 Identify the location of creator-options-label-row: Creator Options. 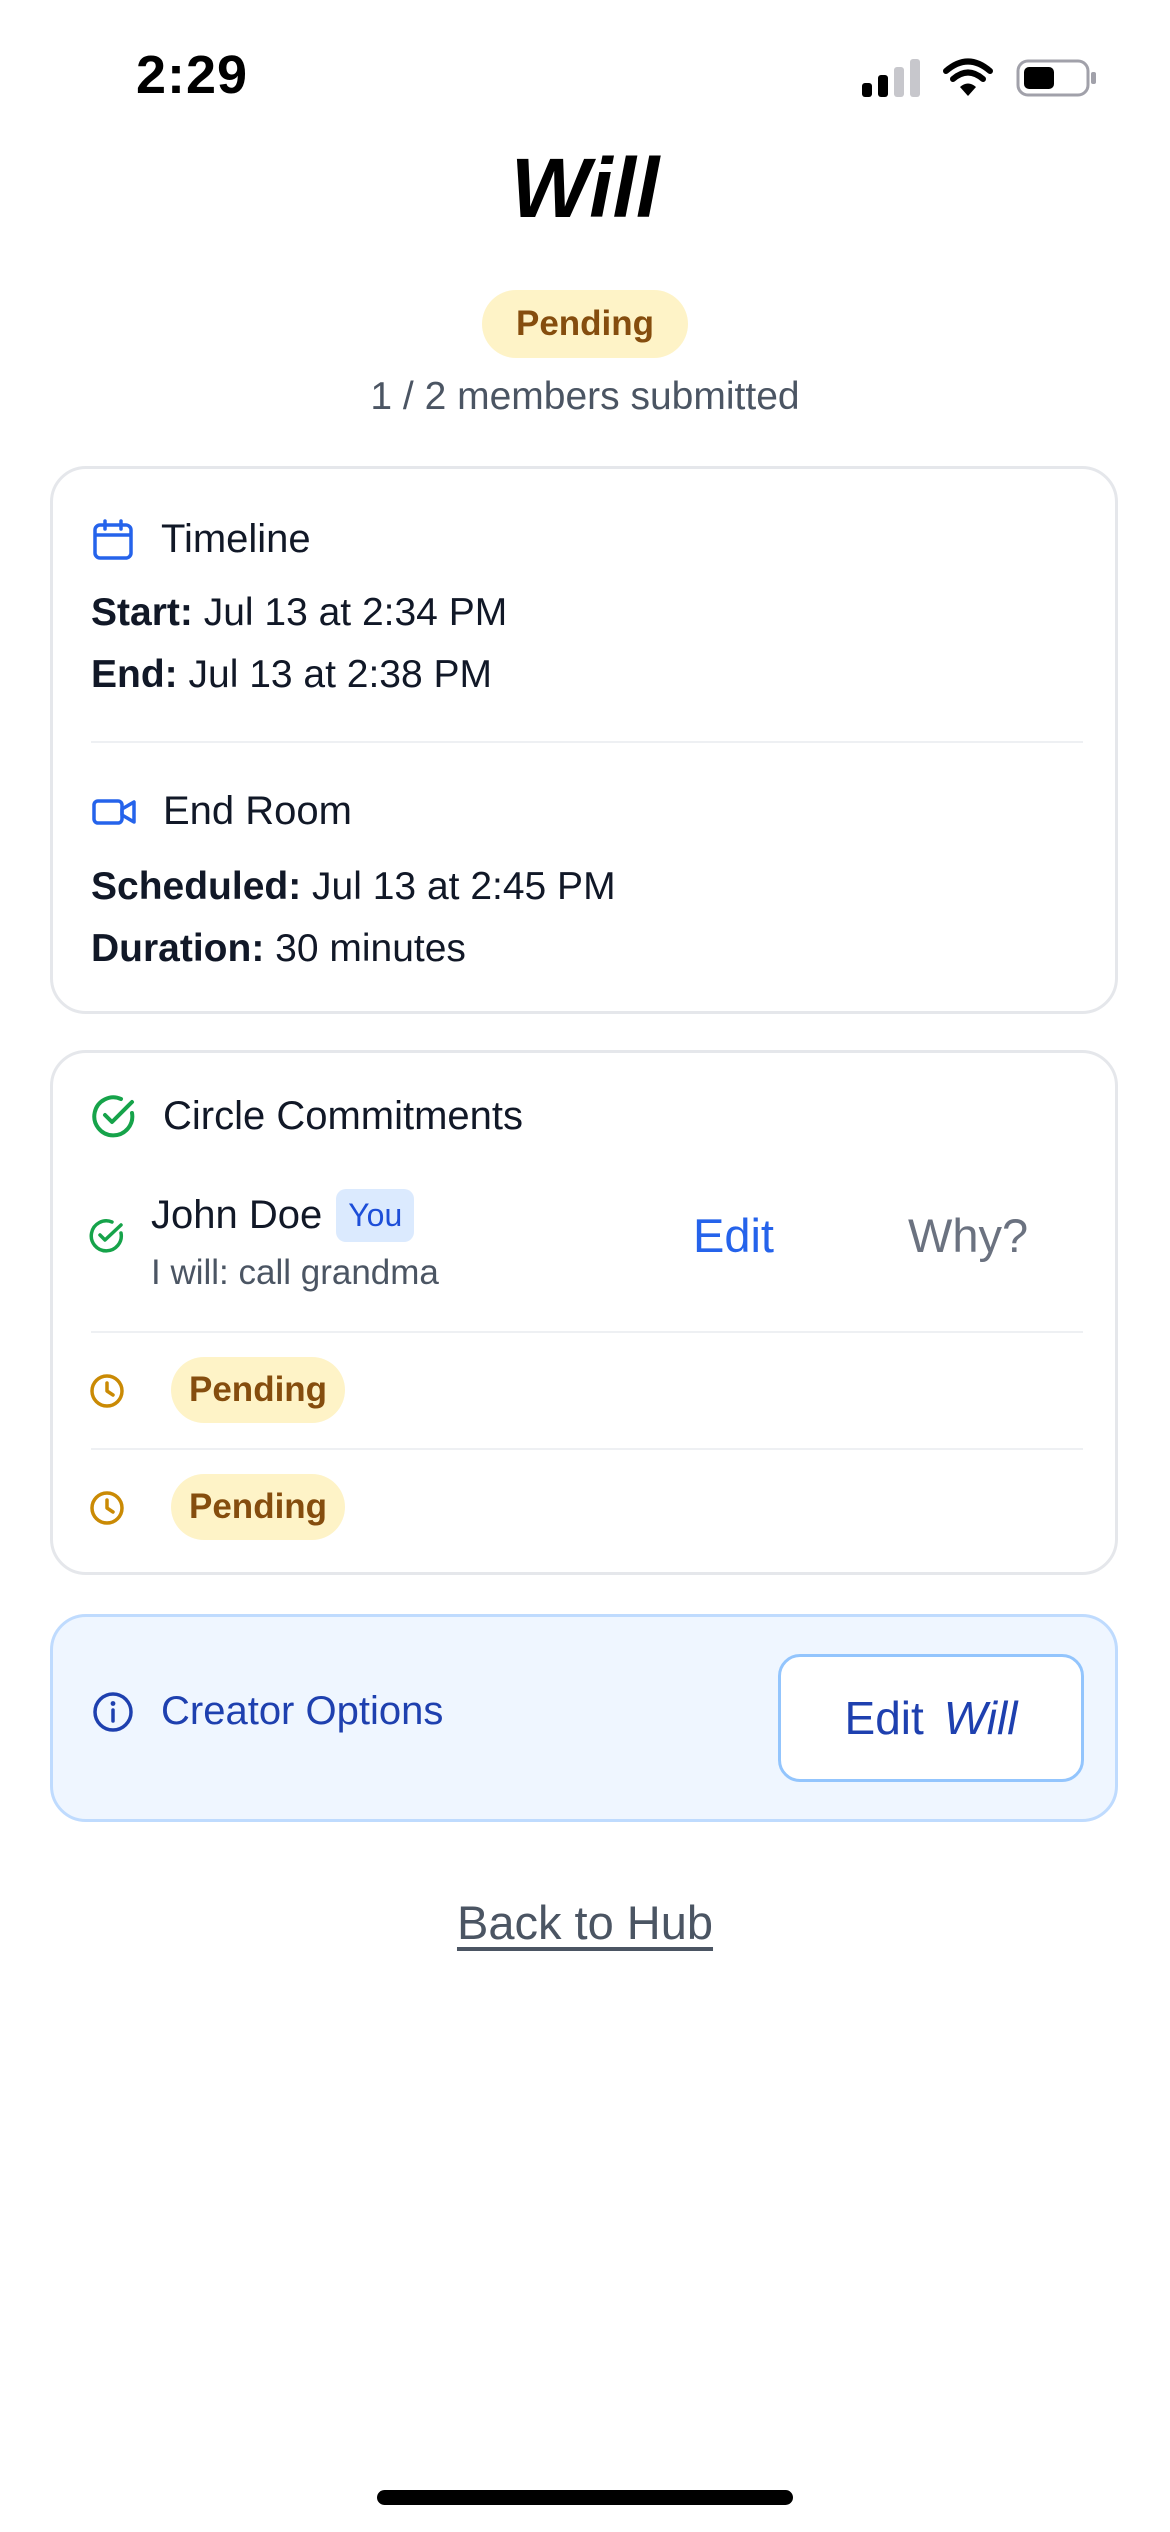
(267, 1711).